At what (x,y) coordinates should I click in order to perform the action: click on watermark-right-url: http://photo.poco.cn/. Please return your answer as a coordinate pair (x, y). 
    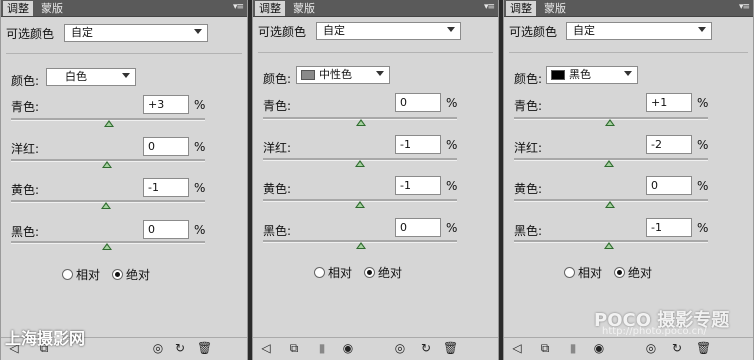
    Looking at the image, I should click on (654, 331).